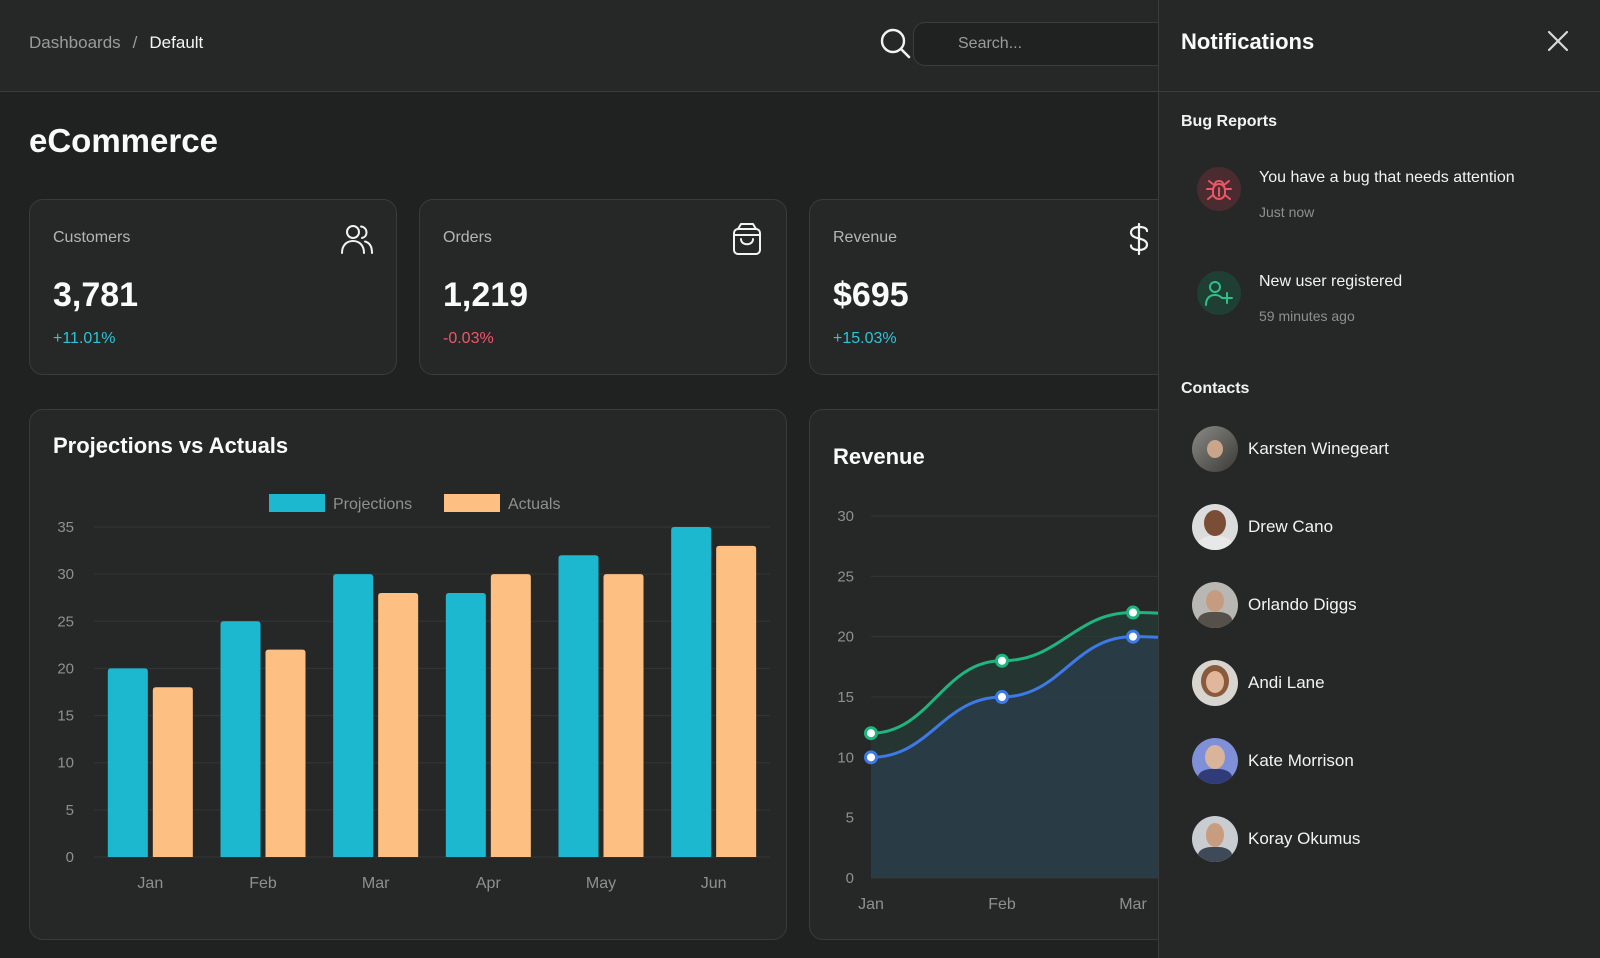  I want to click on contact-item: Kate Morrison, so click(1382, 761).